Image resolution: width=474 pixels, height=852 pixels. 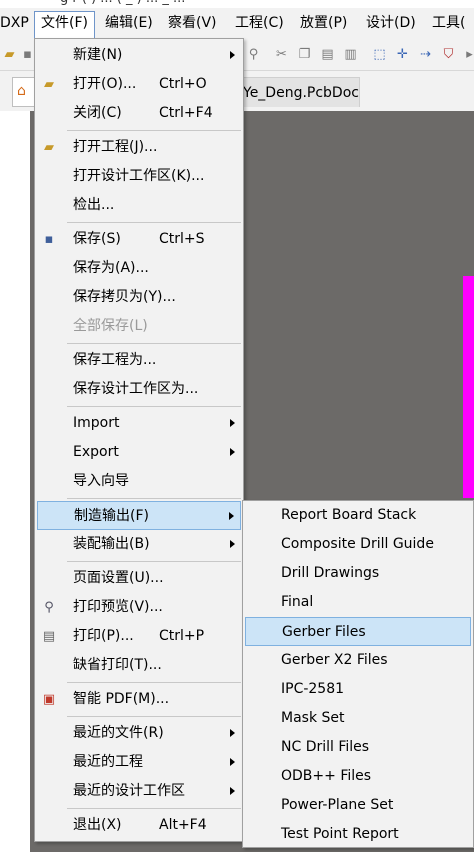 I want to click on printer-icon: ▤, so click(x=49, y=636).